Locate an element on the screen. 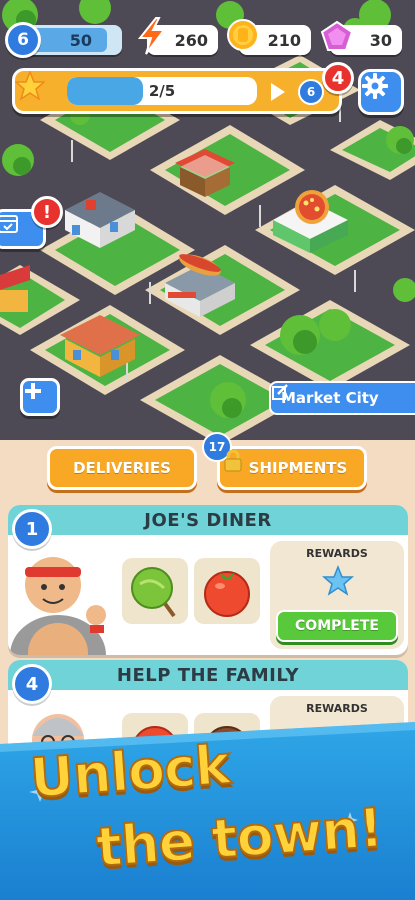  rewards-box: REWARDS COMPLETE is located at coordinates (337, 595).